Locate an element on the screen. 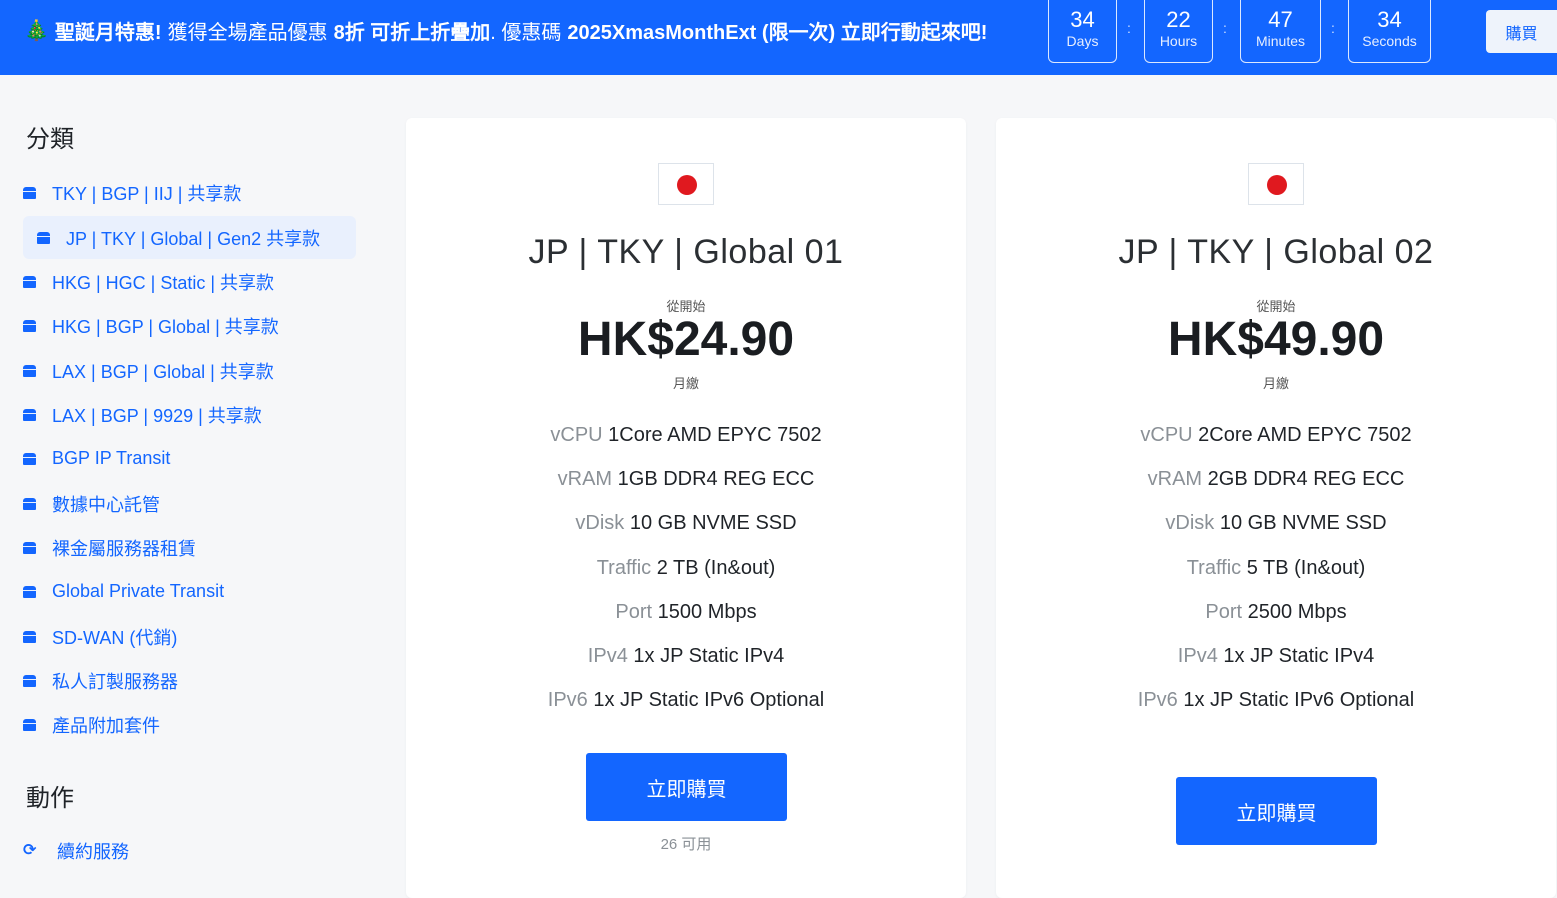  spec-key: IPv6 is located at coordinates (567, 700).